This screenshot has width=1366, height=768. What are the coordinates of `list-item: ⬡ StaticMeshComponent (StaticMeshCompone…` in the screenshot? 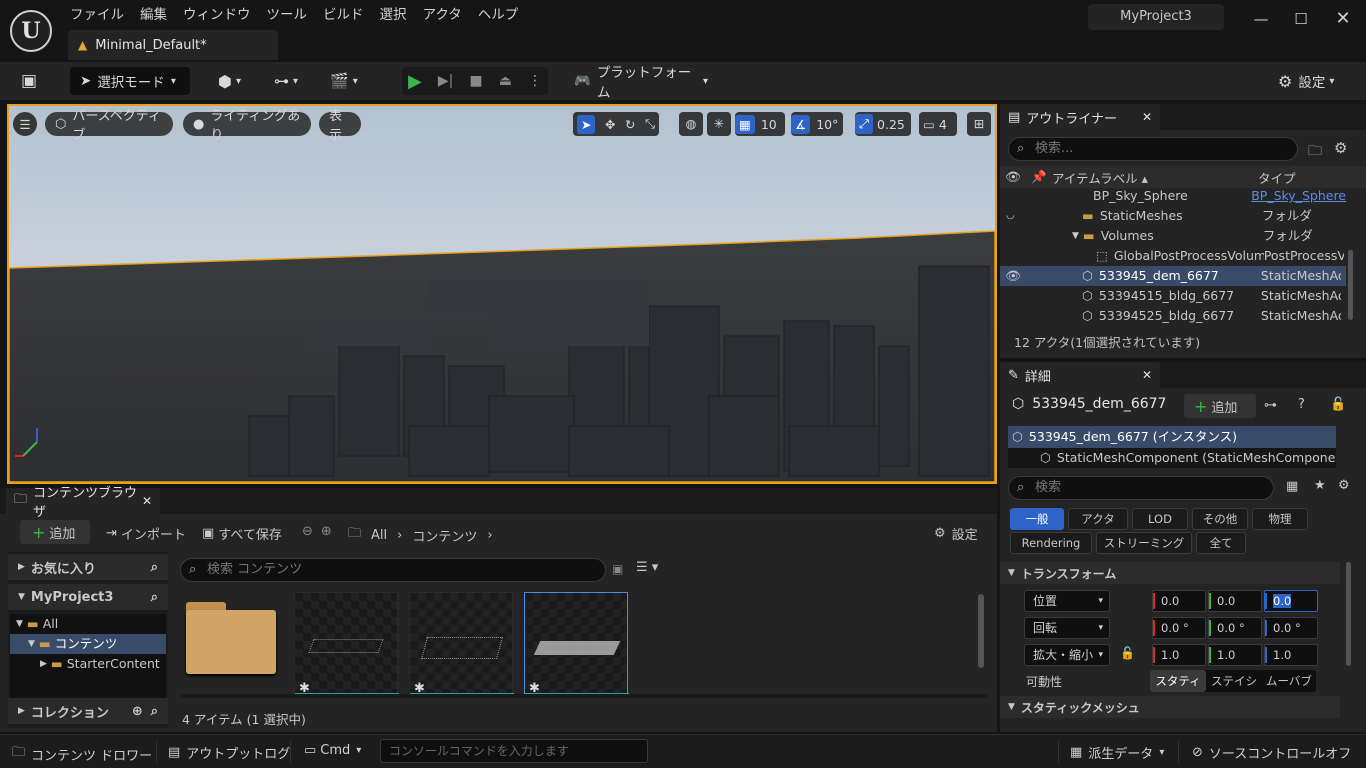 It's located at (1172, 458).